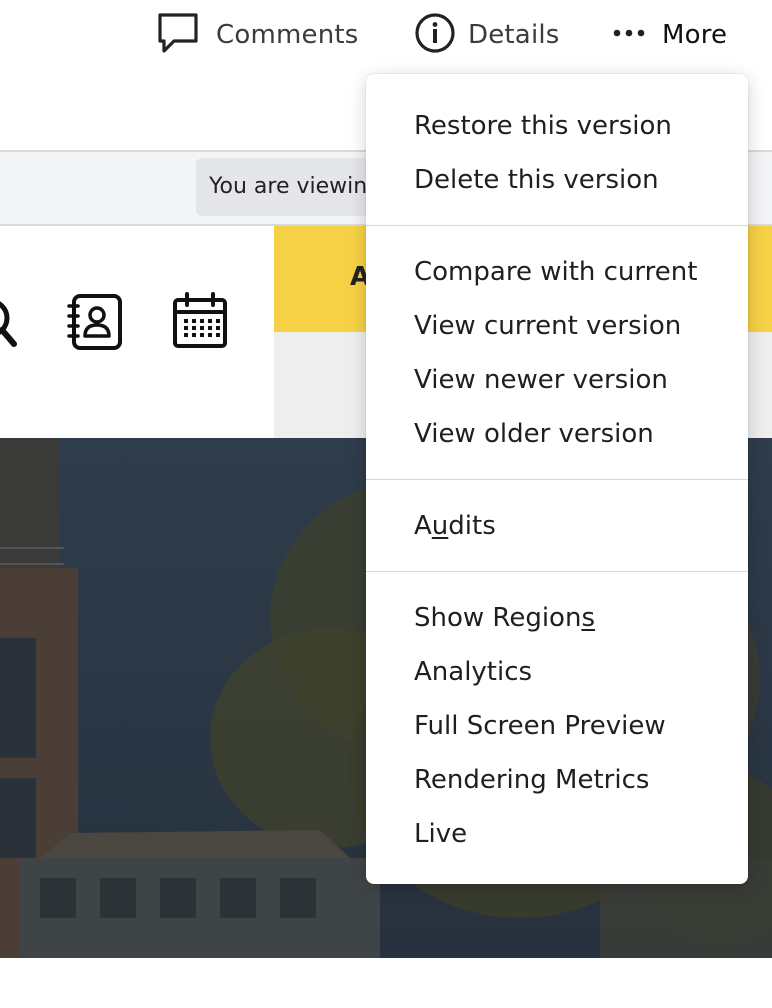  Describe the element at coordinates (200, 323) in the screenshot. I see `calendar-icon` at that location.